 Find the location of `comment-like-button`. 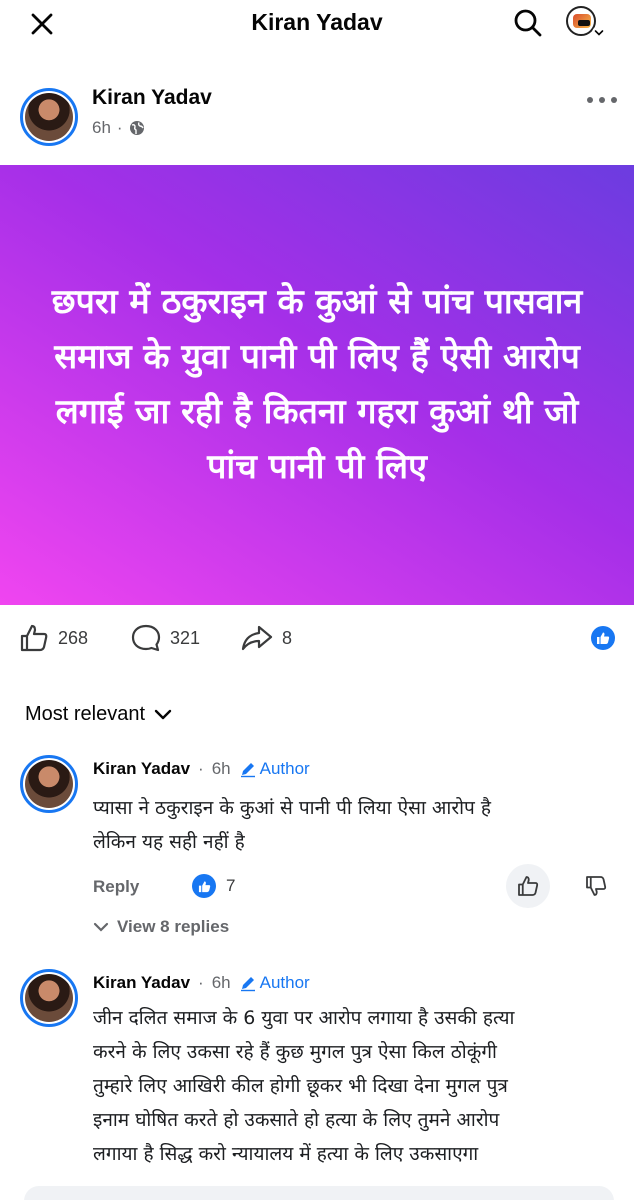

comment-like-button is located at coordinates (528, 886).